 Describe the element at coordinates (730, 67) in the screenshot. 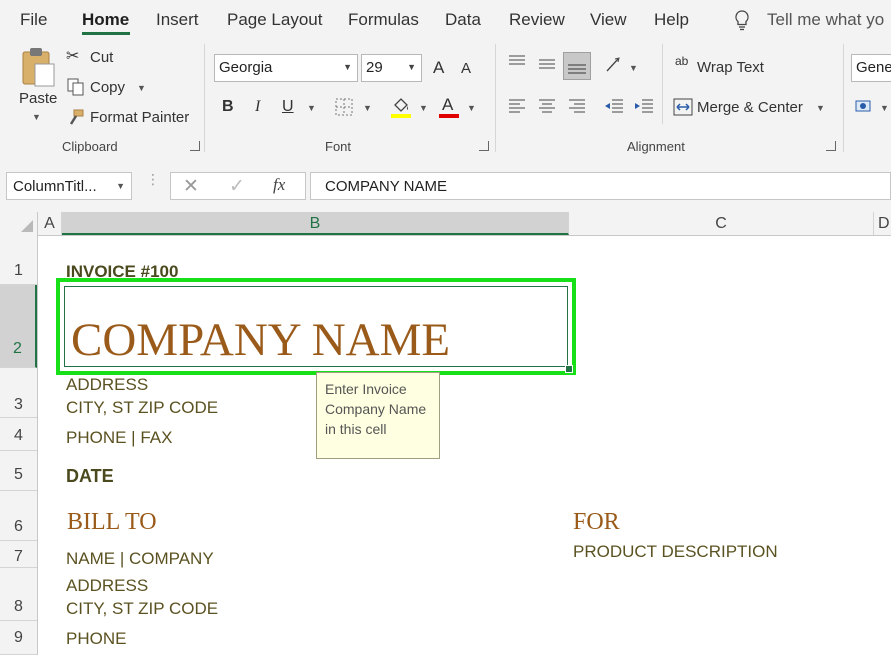

I see `wrap-text-button: Wrap Text` at that location.